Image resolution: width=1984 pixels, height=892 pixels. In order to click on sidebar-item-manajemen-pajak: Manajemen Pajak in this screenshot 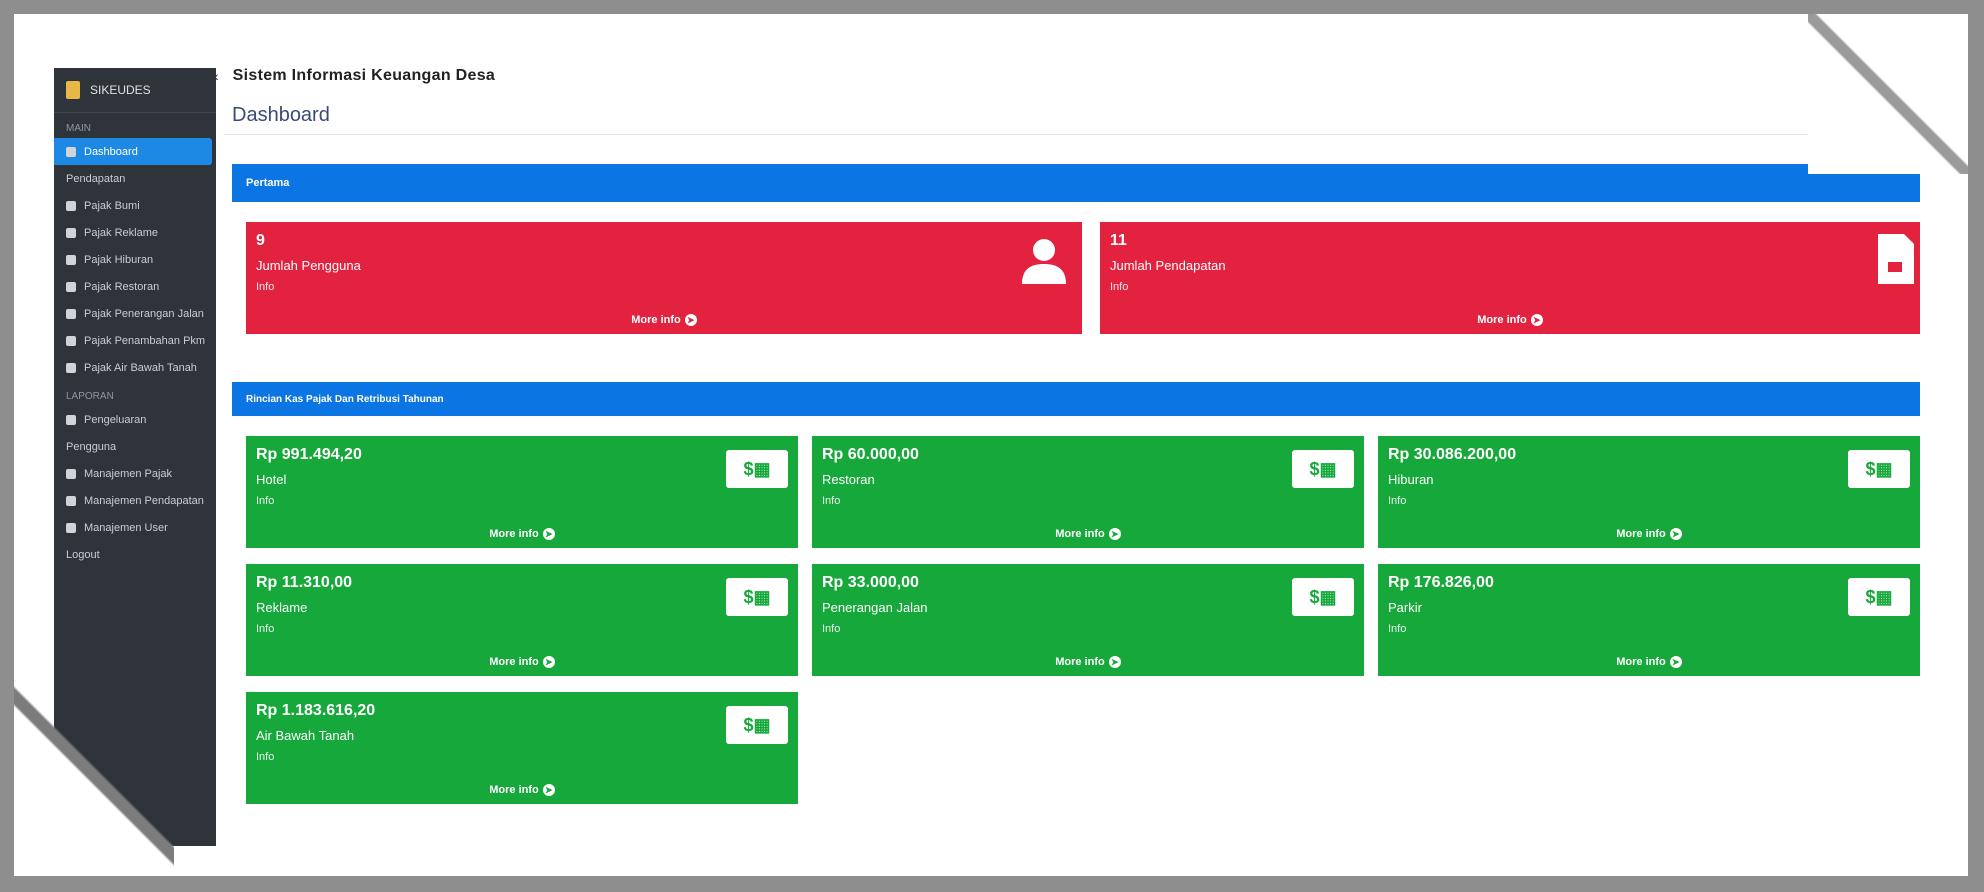, I will do `click(135, 473)`.